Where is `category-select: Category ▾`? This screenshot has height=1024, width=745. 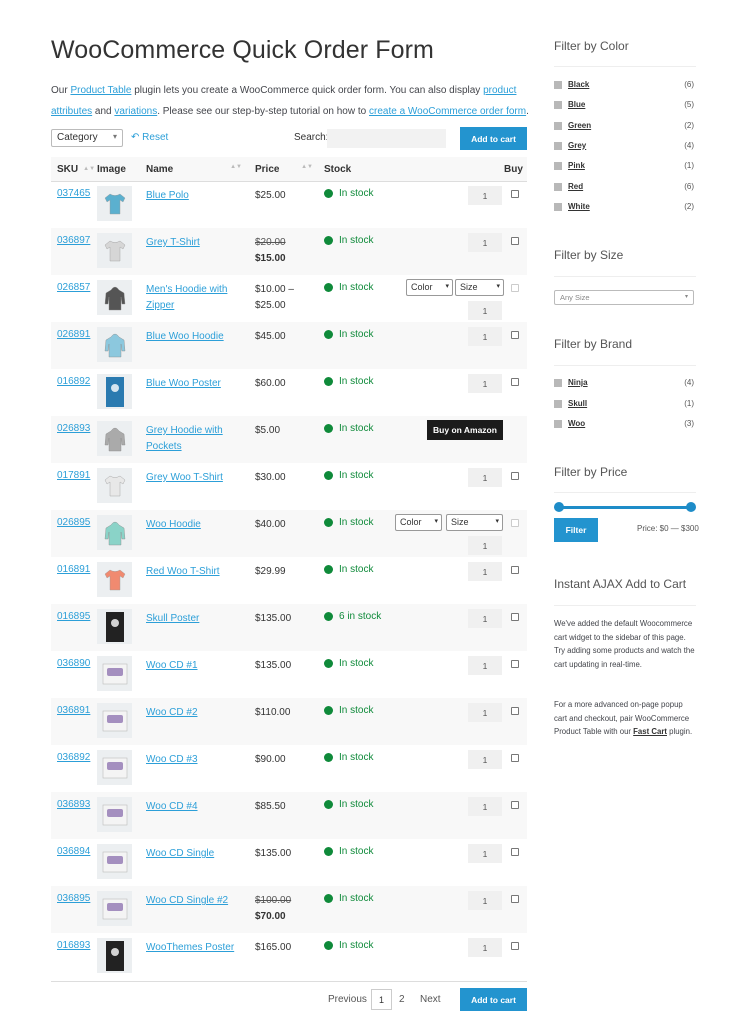 category-select: Category ▾ is located at coordinates (87, 138).